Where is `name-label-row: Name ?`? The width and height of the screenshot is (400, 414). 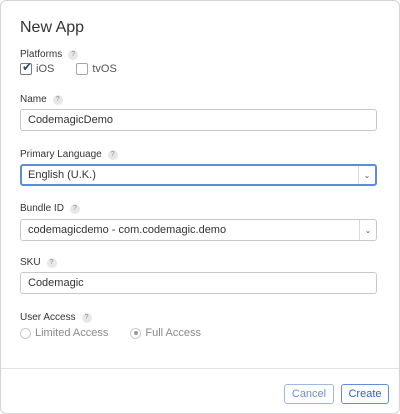 name-label-row: Name ? is located at coordinates (41, 99).